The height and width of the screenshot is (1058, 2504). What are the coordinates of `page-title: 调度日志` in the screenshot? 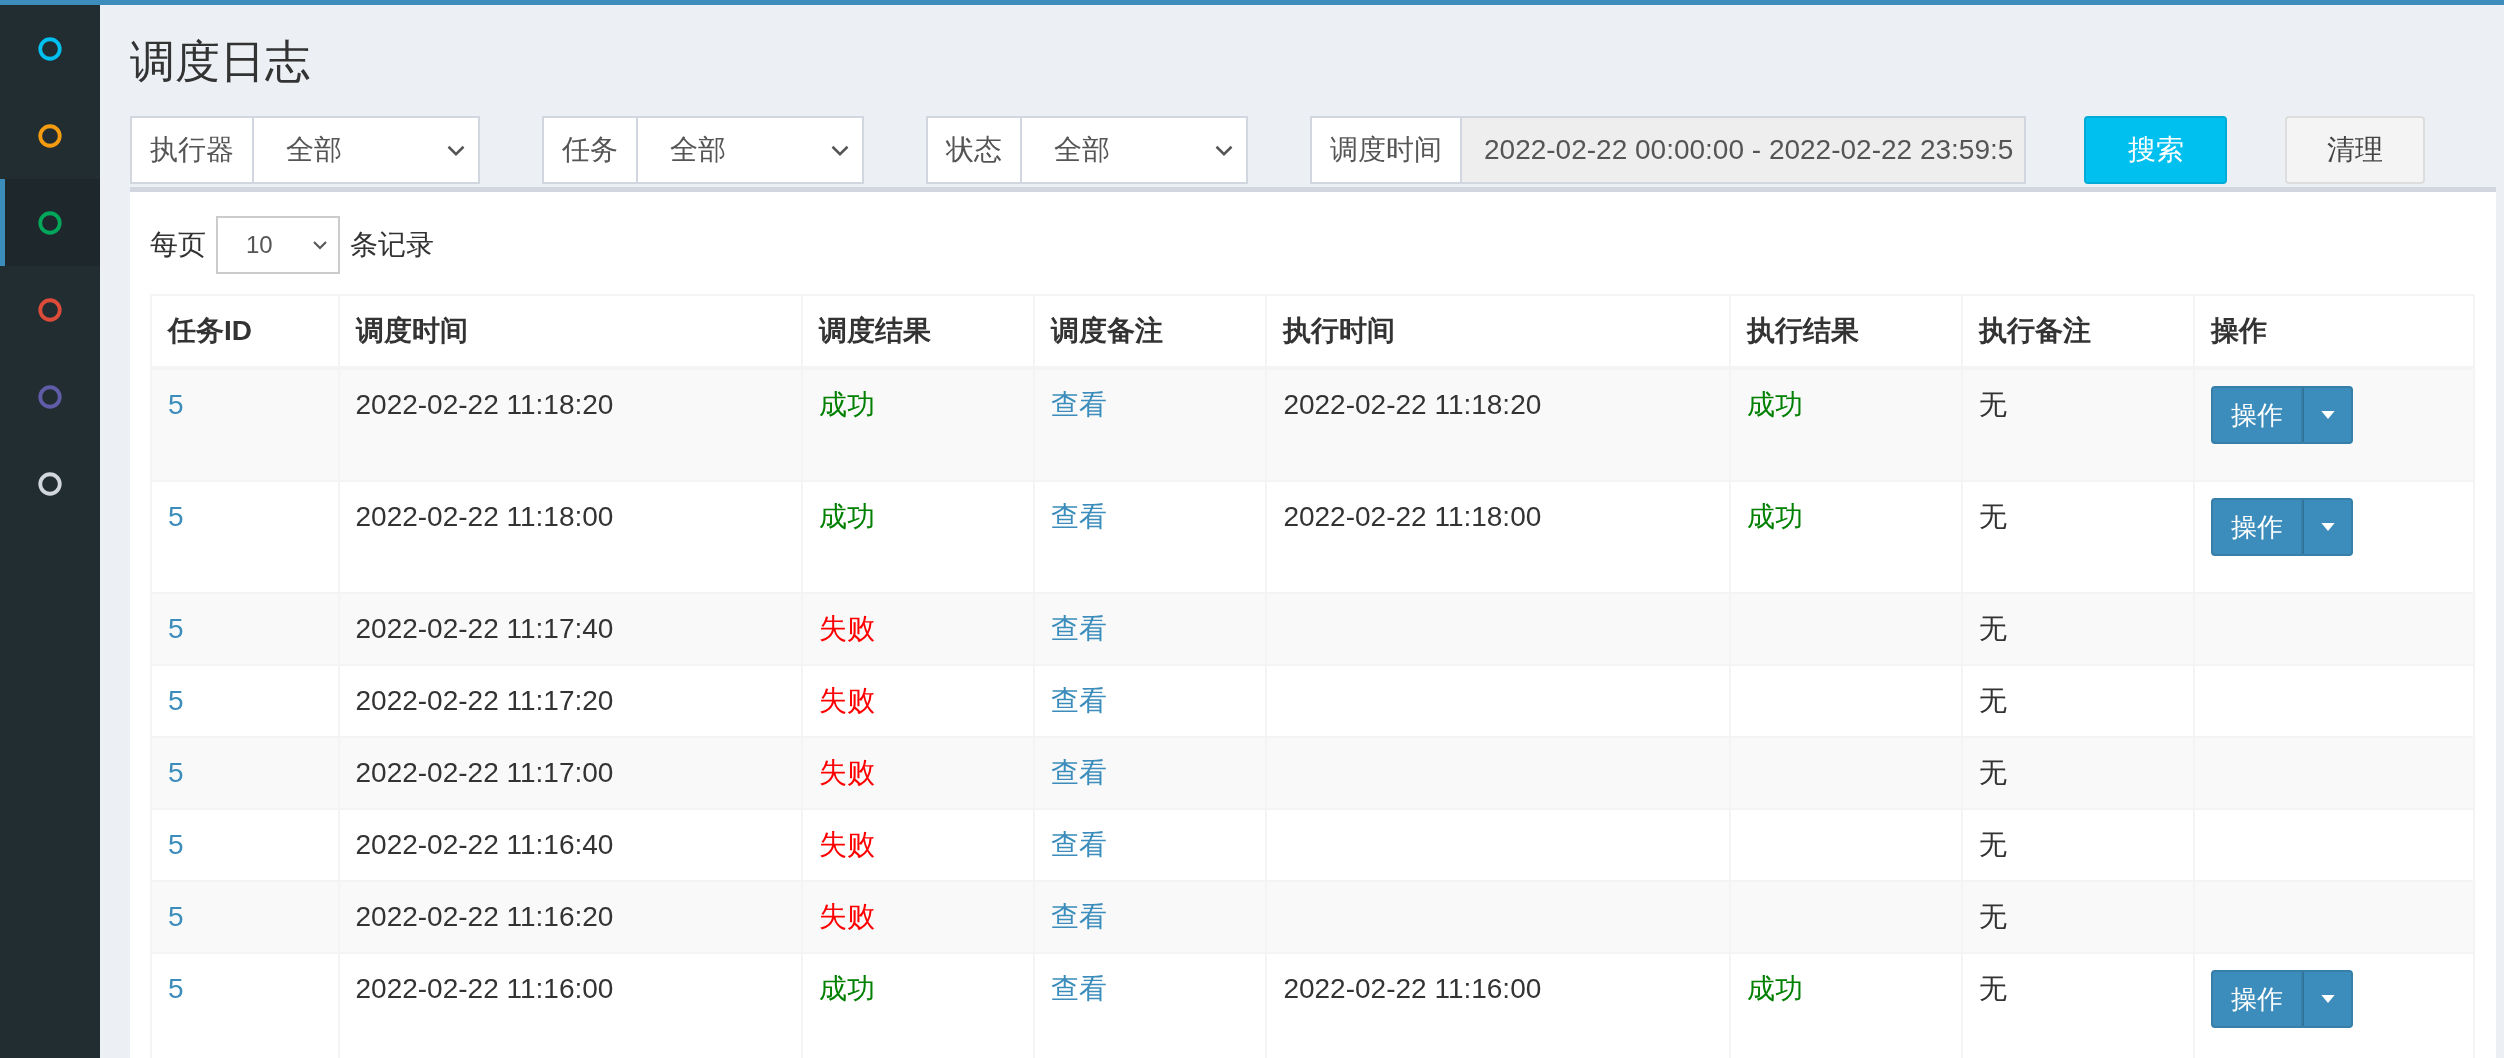 It's located at (220, 62).